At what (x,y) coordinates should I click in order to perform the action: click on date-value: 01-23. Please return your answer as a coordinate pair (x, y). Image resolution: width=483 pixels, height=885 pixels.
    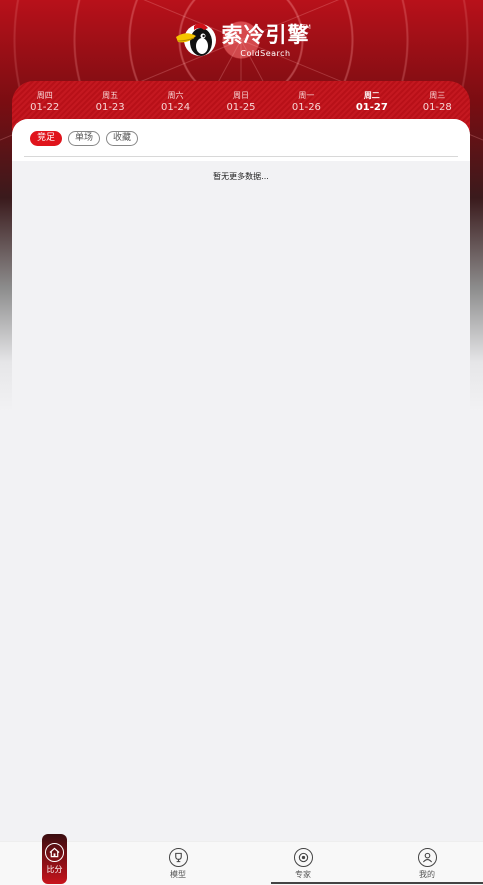
    Looking at the image, I should click on (110, 107).